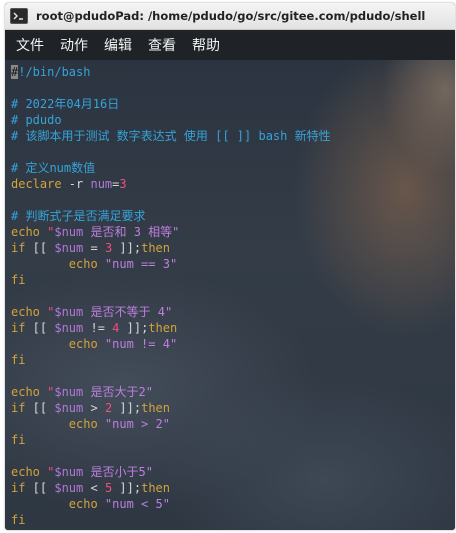 The image size is (456, 533). I want to click on code-token: "num < 5", so click(133, 504).